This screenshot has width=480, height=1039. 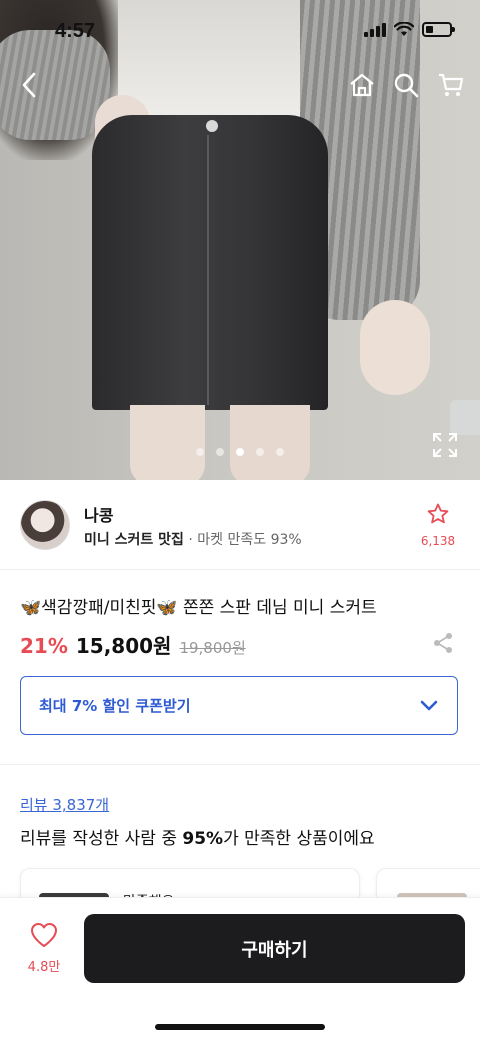 I want to click on heart-icon, so click(x=44, y=935).